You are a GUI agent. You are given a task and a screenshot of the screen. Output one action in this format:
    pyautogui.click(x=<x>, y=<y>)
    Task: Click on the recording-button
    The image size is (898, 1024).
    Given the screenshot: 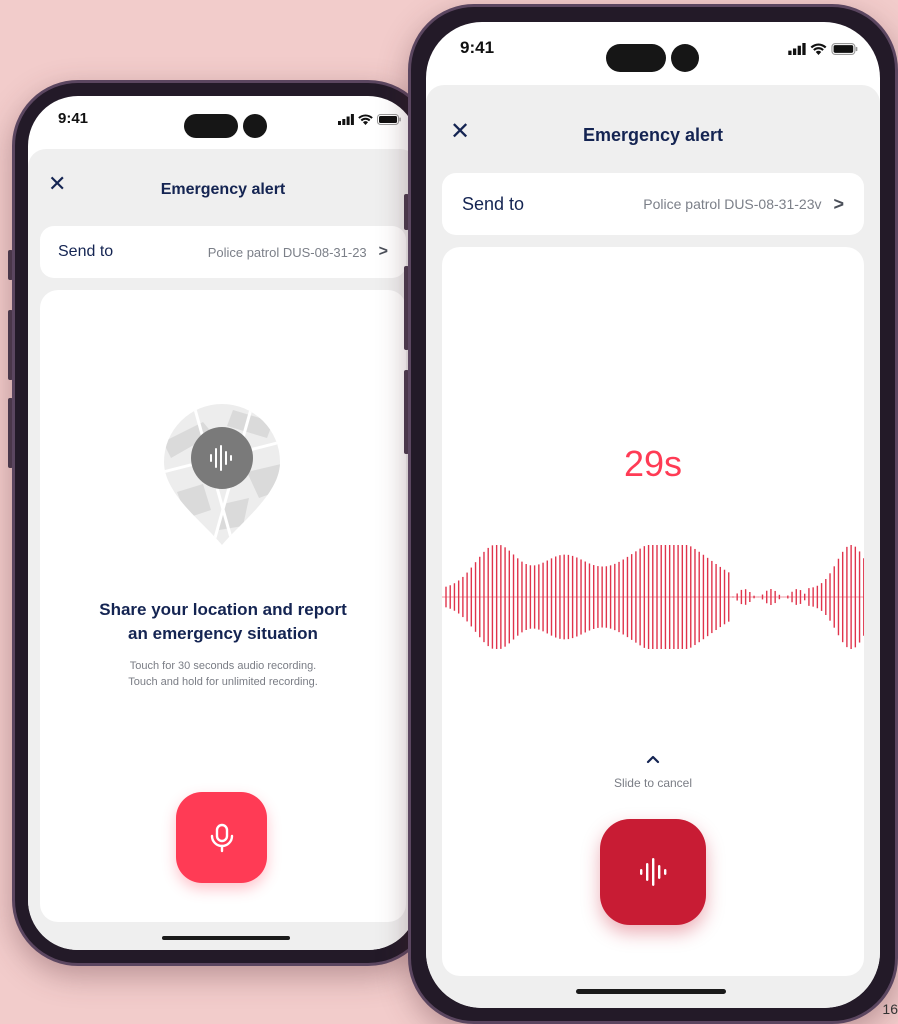 What is the action you would take?
    pyautogui.click(x=653, y=872)
    